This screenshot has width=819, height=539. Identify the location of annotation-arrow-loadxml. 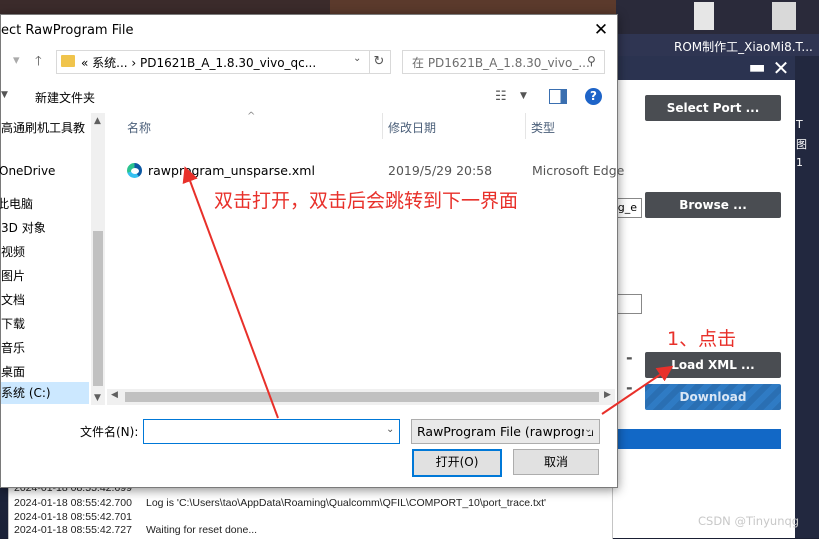
(637, 390).